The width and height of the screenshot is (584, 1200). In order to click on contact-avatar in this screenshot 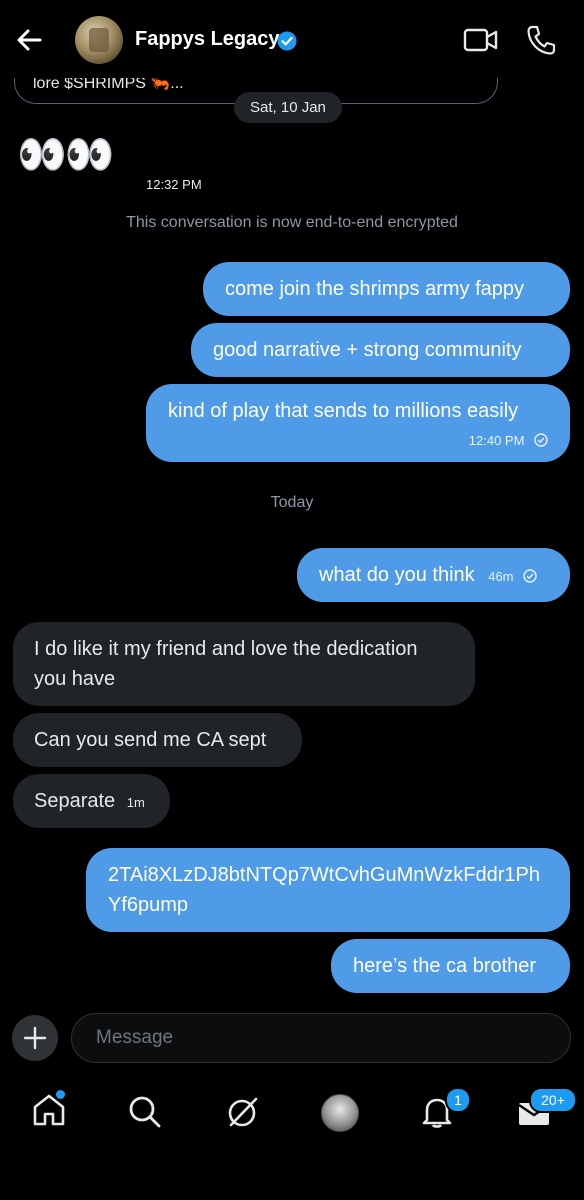, I will do `click(99, 40)`.